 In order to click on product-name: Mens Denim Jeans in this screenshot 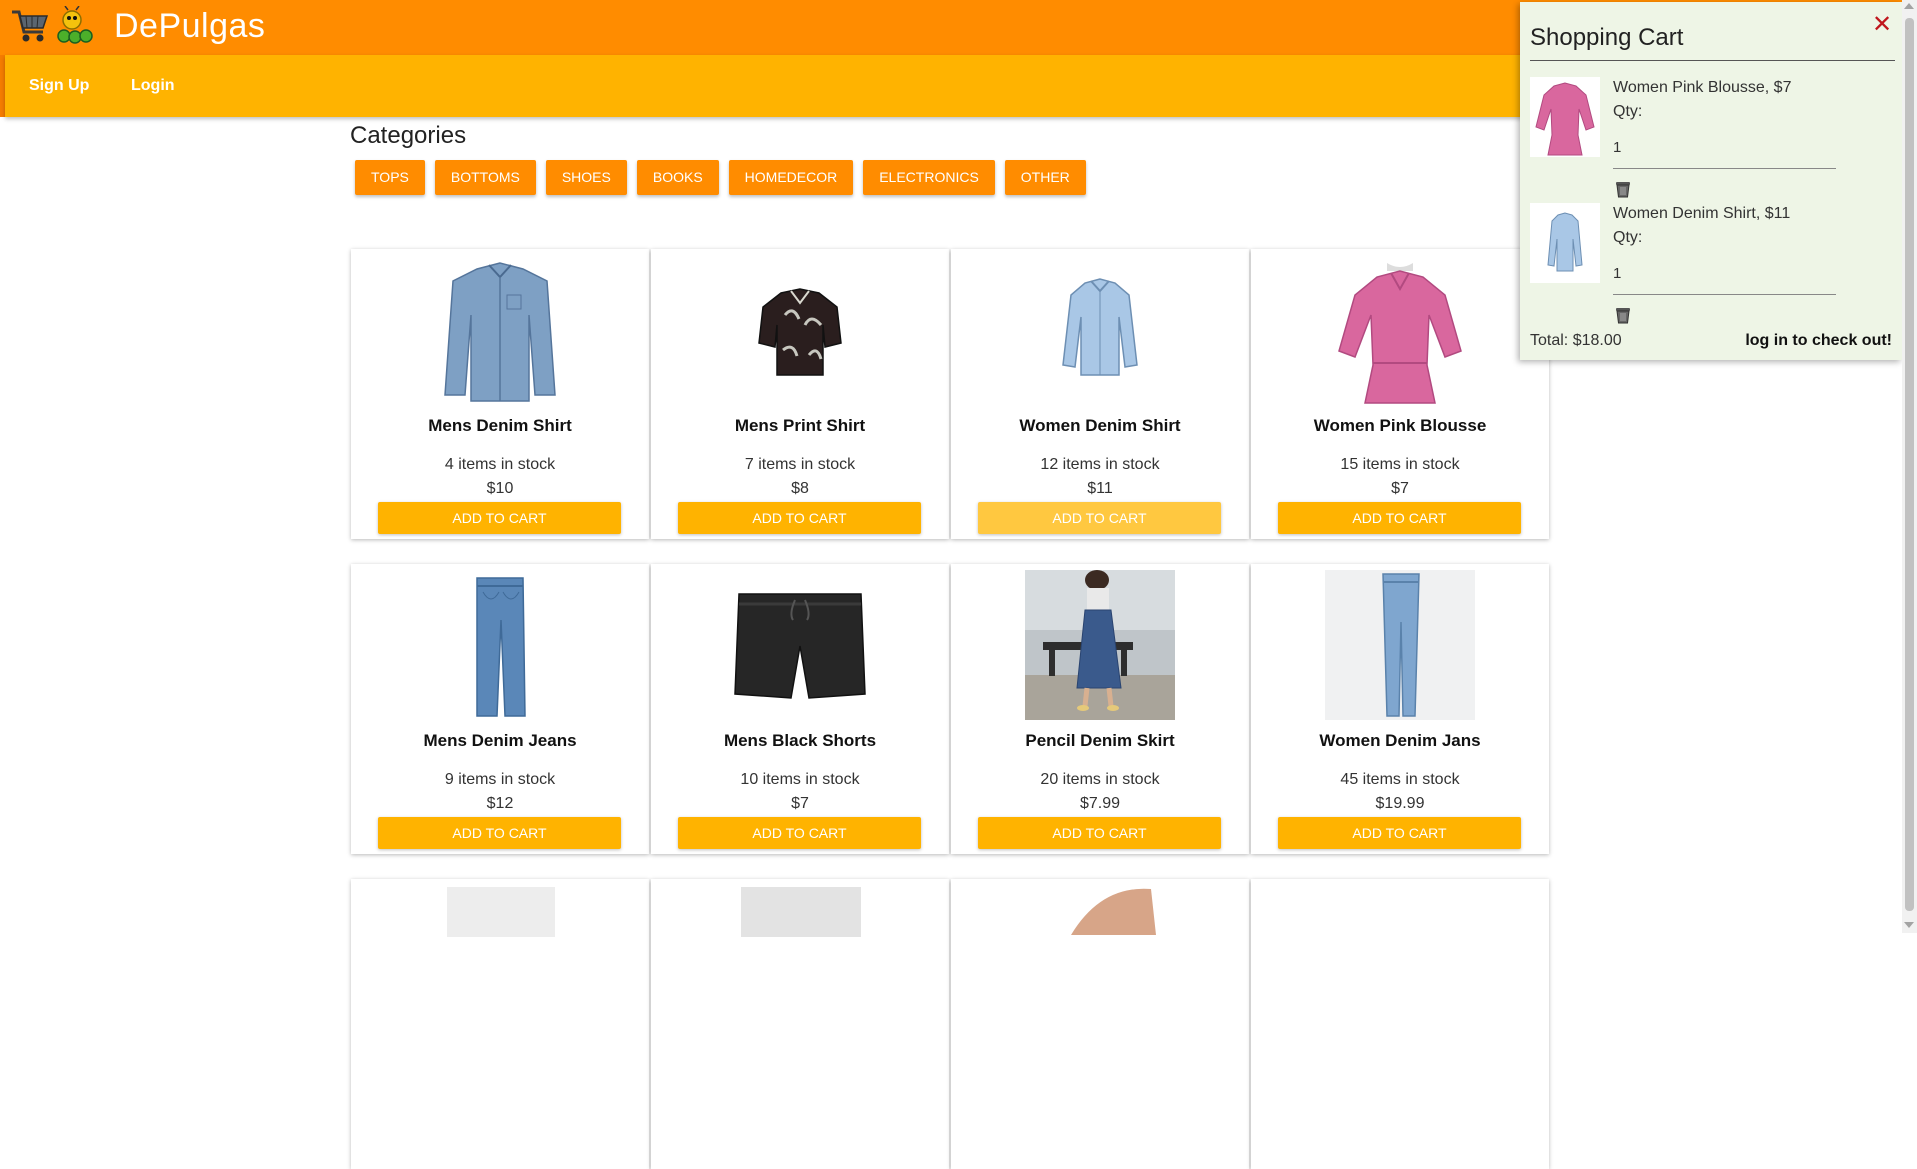, I will do `click(500, 740)`.